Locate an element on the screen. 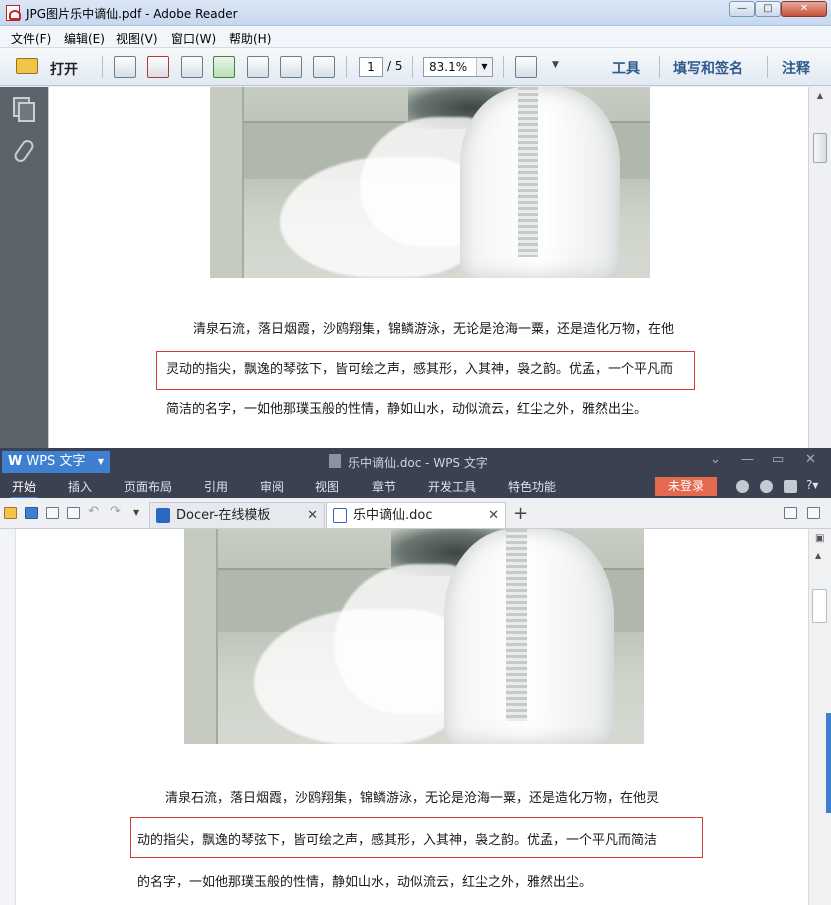  tab-label: 乐中谪仙.doc is located at coordinates (393, 515).